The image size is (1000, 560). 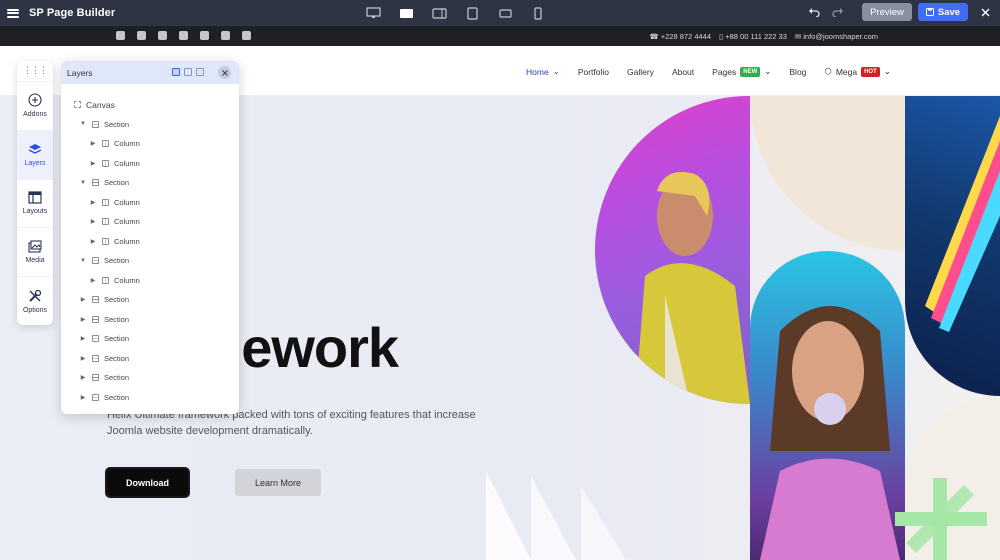 I want to click on tablet-landscape-icon, so click(x=439, y=13).